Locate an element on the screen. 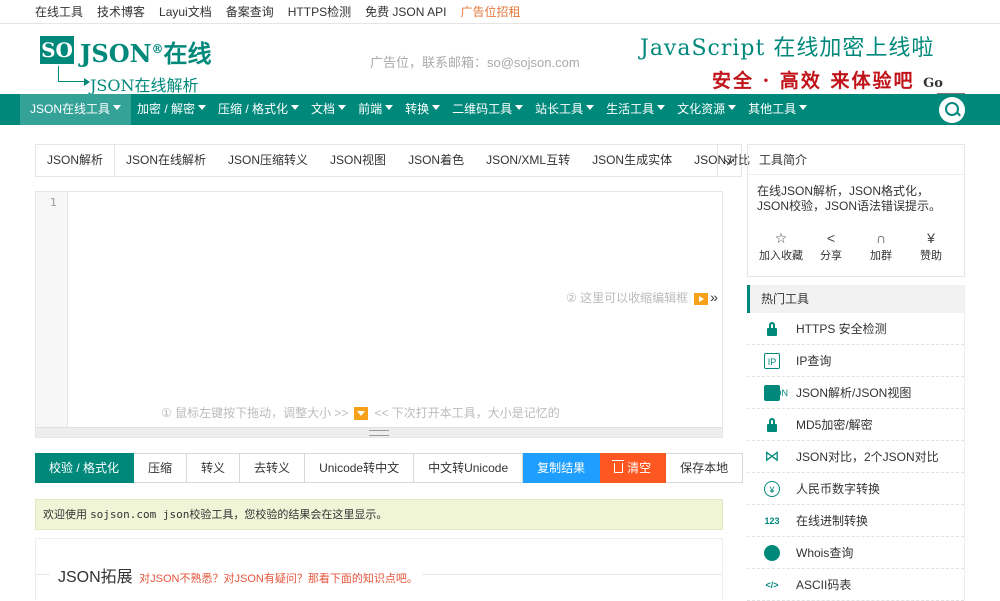 The image size is (1000, 601). json-extension-section: JSON拓展 对JSON不熟悉？对JSON有疑问？那看下面的知识点吧。 is located at coordinates (379, 569).